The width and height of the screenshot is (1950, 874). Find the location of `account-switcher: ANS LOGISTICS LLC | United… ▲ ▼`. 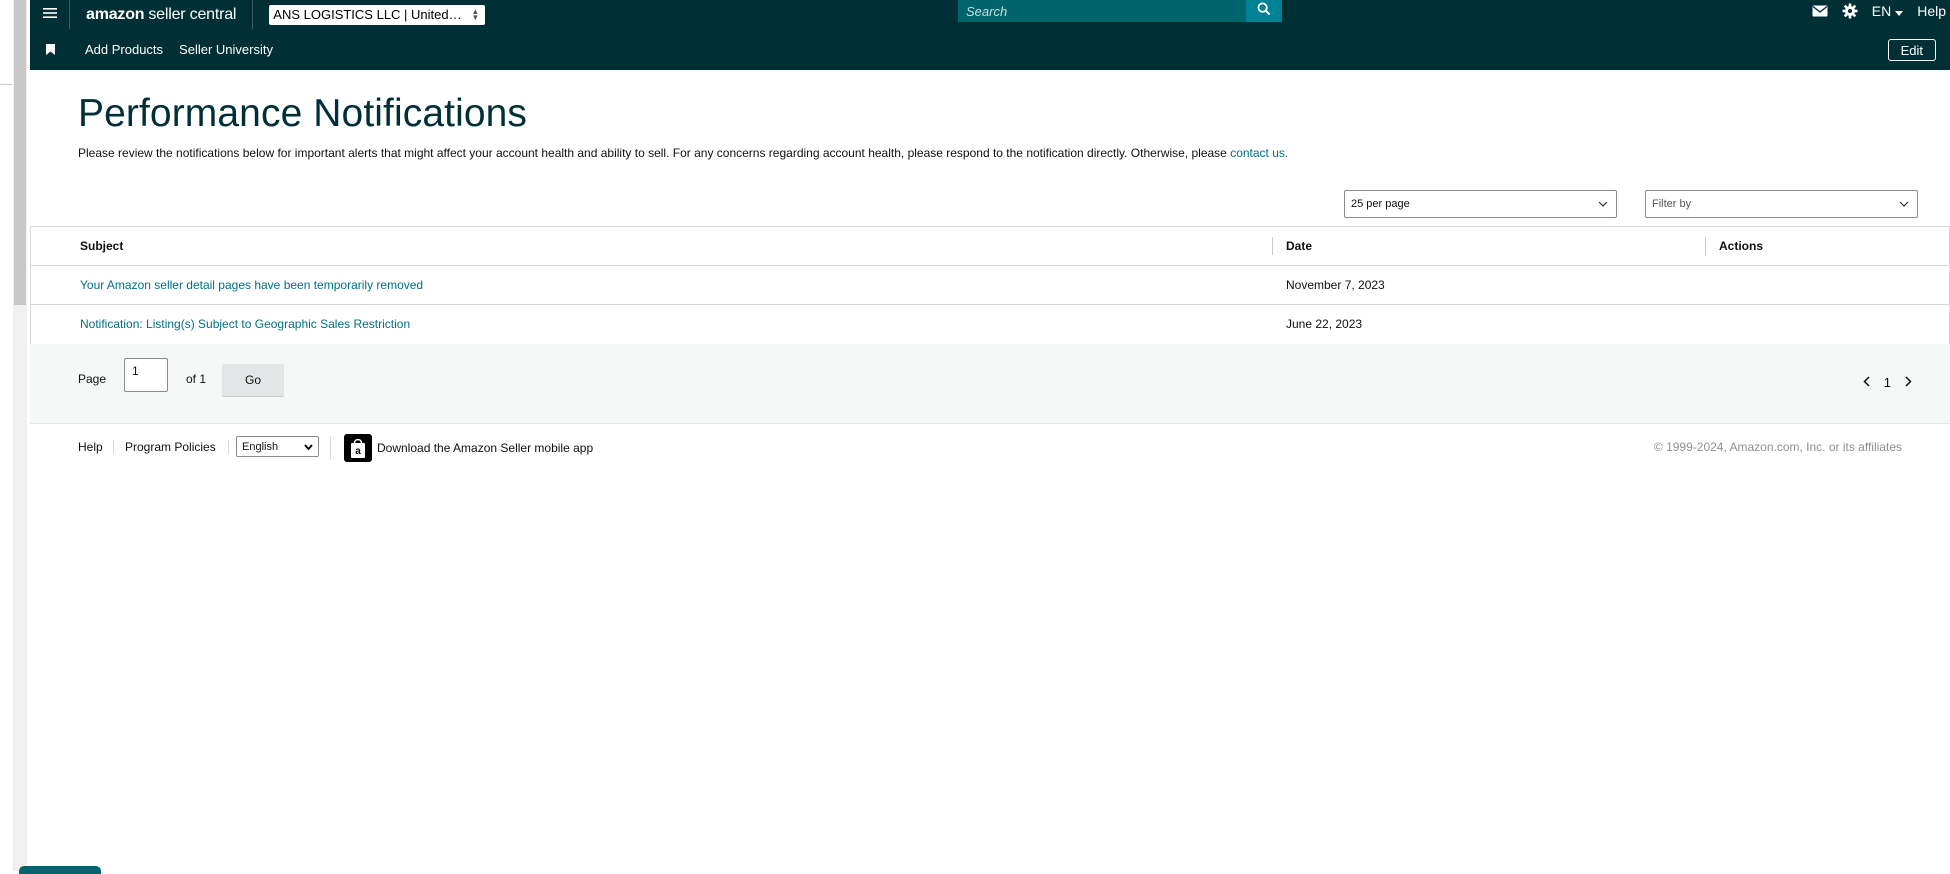

account-switcher: ANS LOGISTICS LLC | United… ▲ ▼ is located at coordinates (377, 14).